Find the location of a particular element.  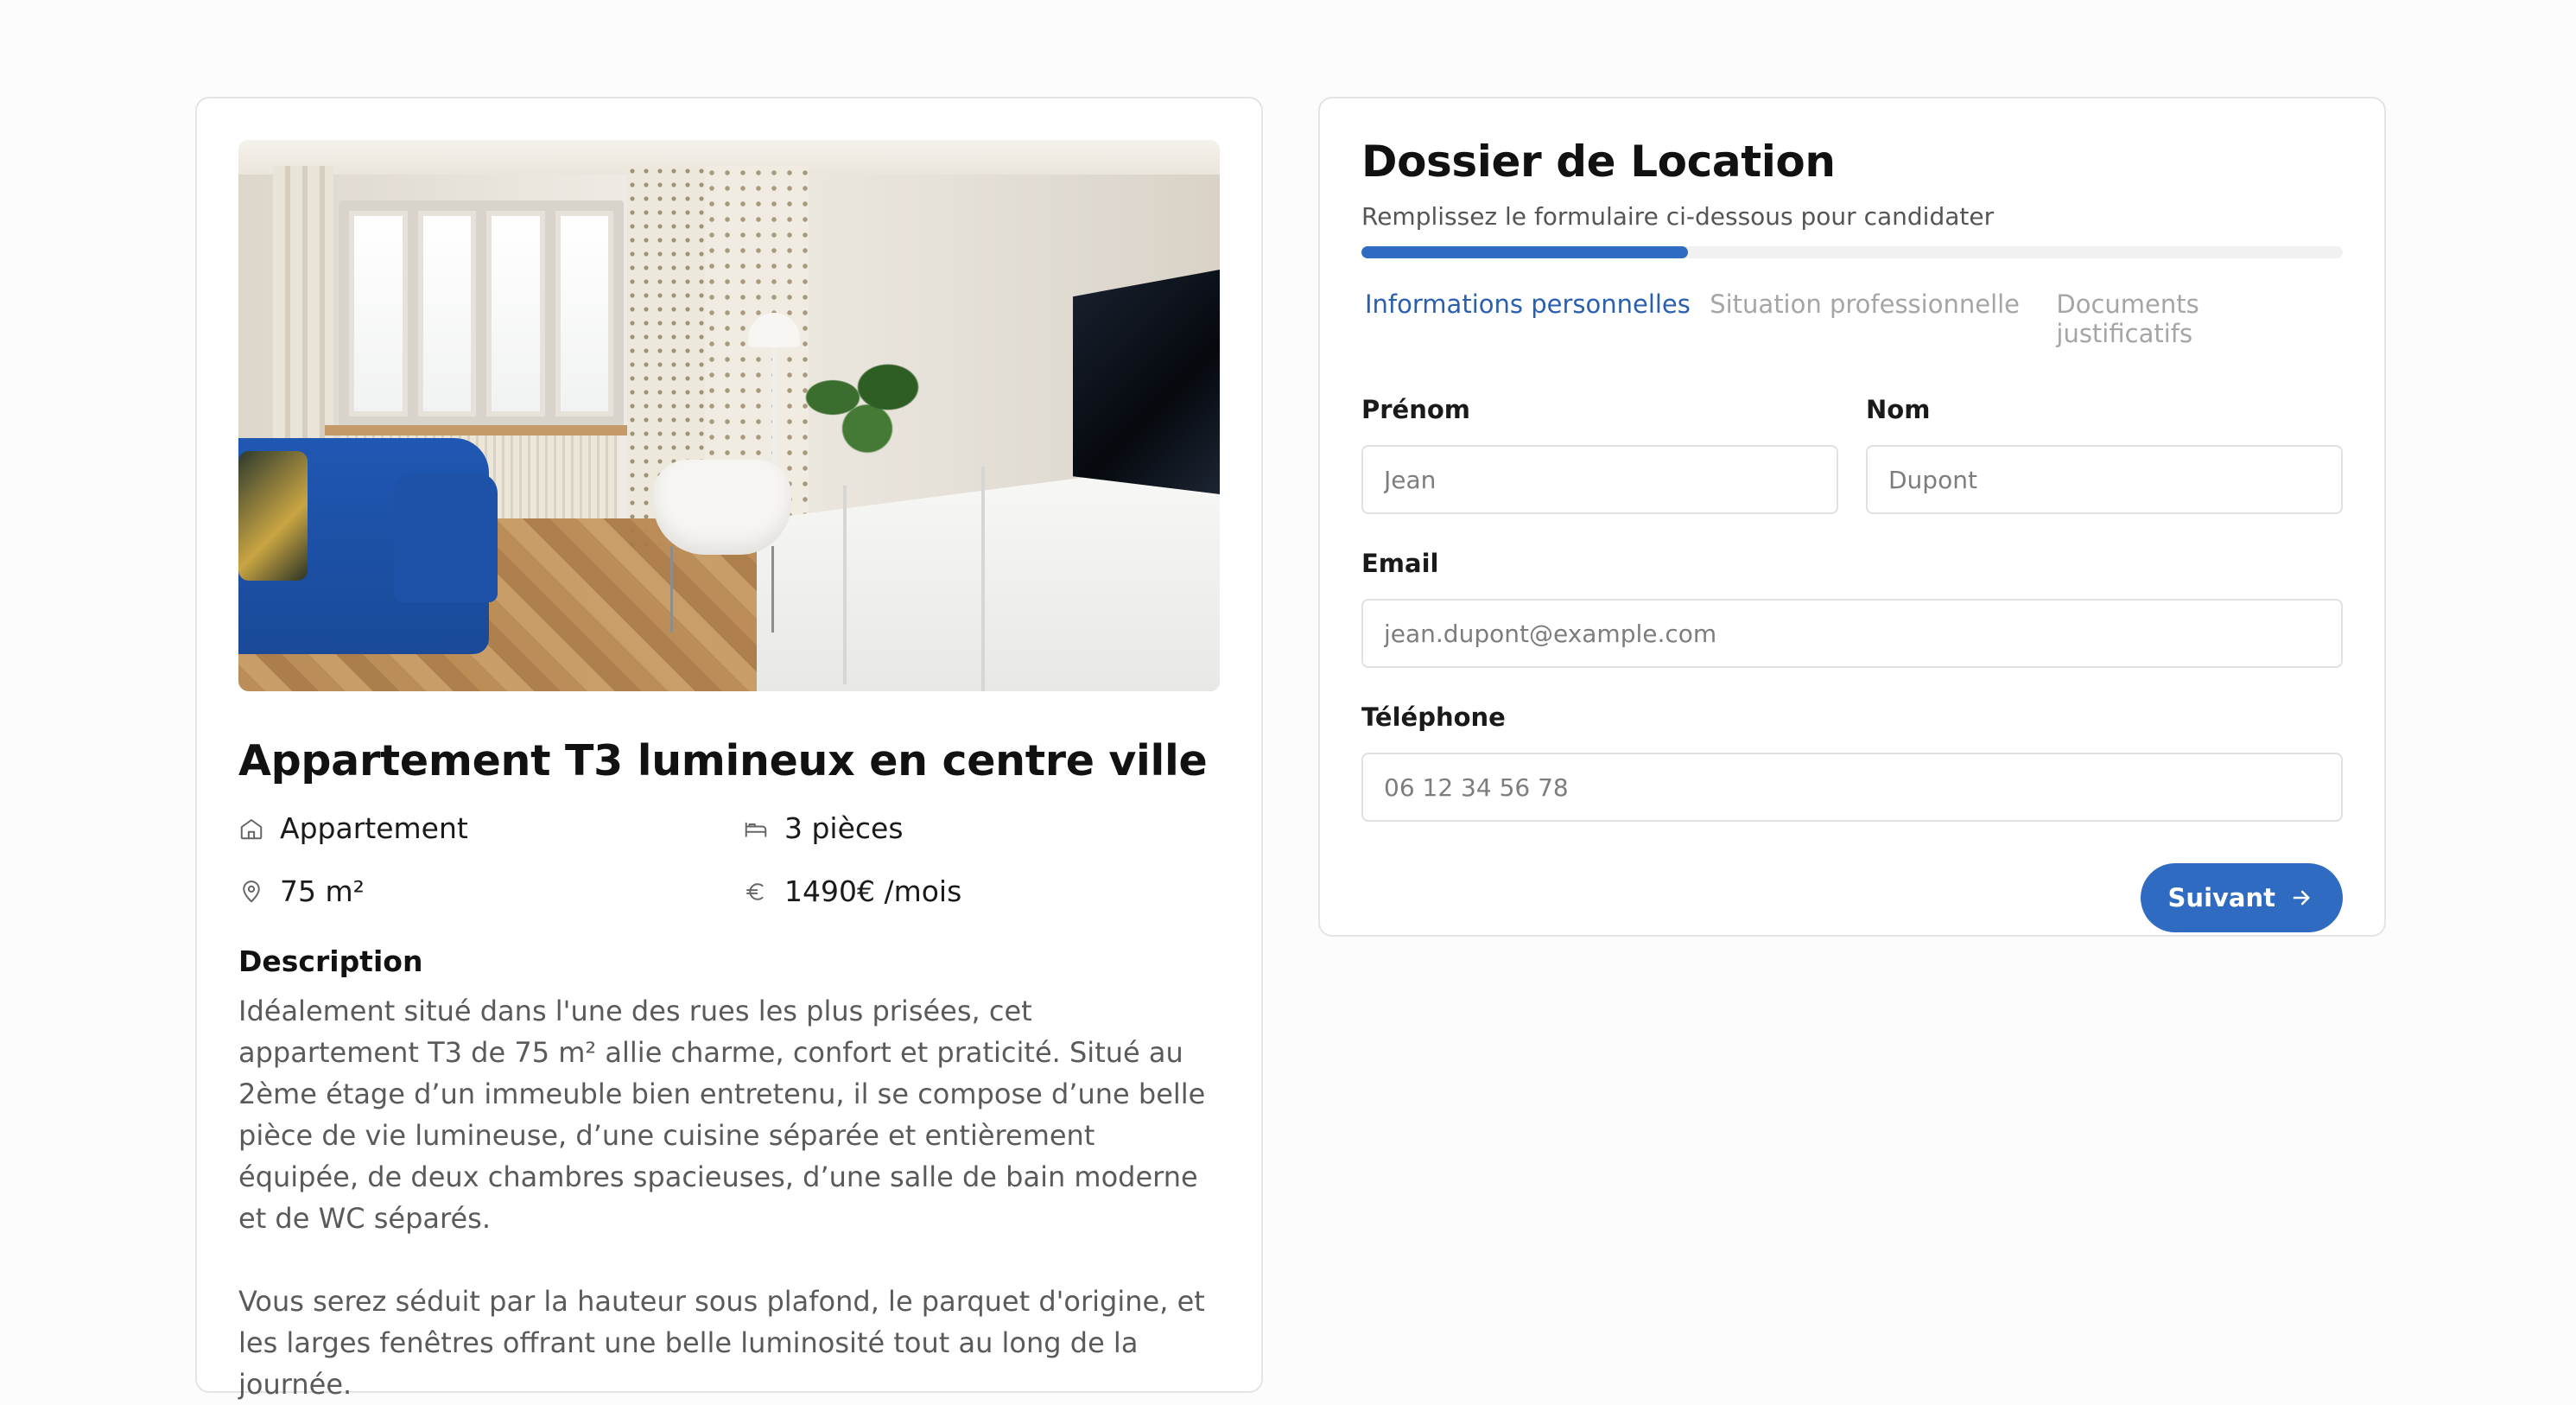

next-button: Suivant is located at coordinates (2241, 897).